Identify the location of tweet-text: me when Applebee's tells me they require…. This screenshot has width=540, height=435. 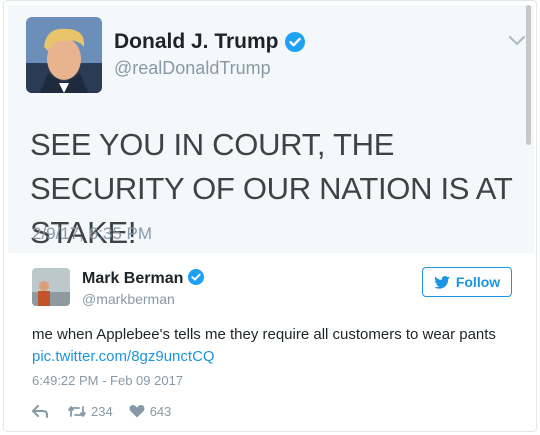
(264, 345).